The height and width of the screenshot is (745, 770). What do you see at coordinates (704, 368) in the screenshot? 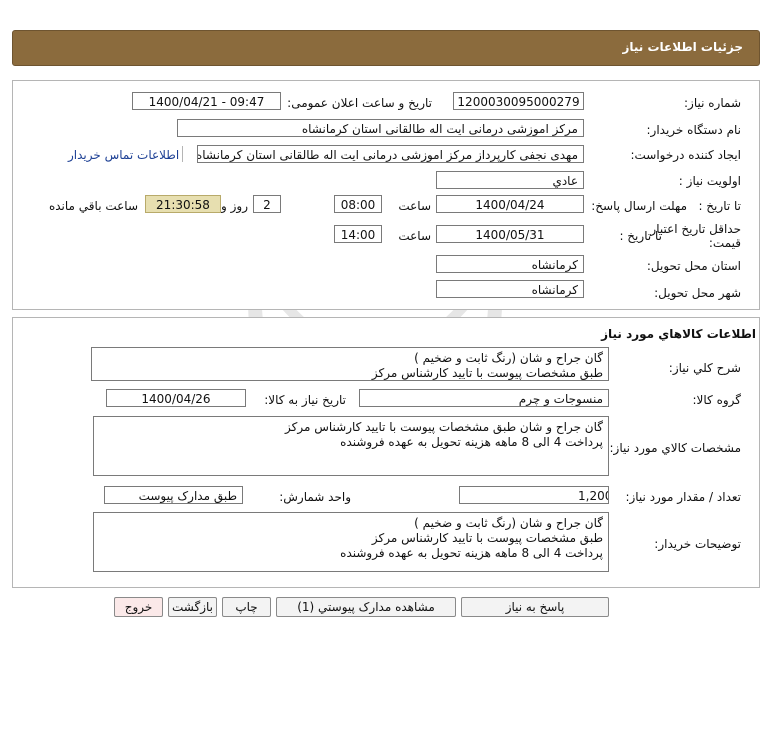
I see `summary-label: شرح کلي نياز:` at bounding box center [704, 368].